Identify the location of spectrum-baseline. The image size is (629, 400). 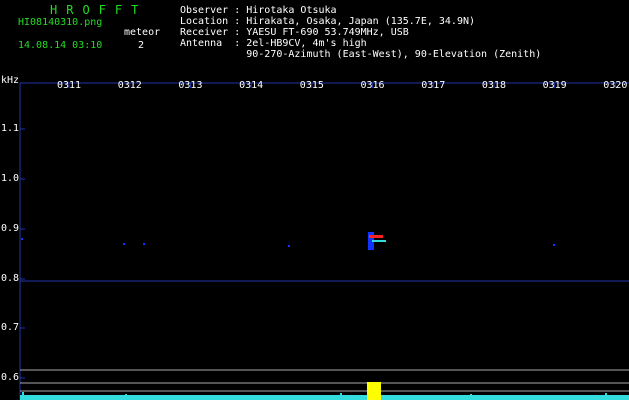
(324, 397).